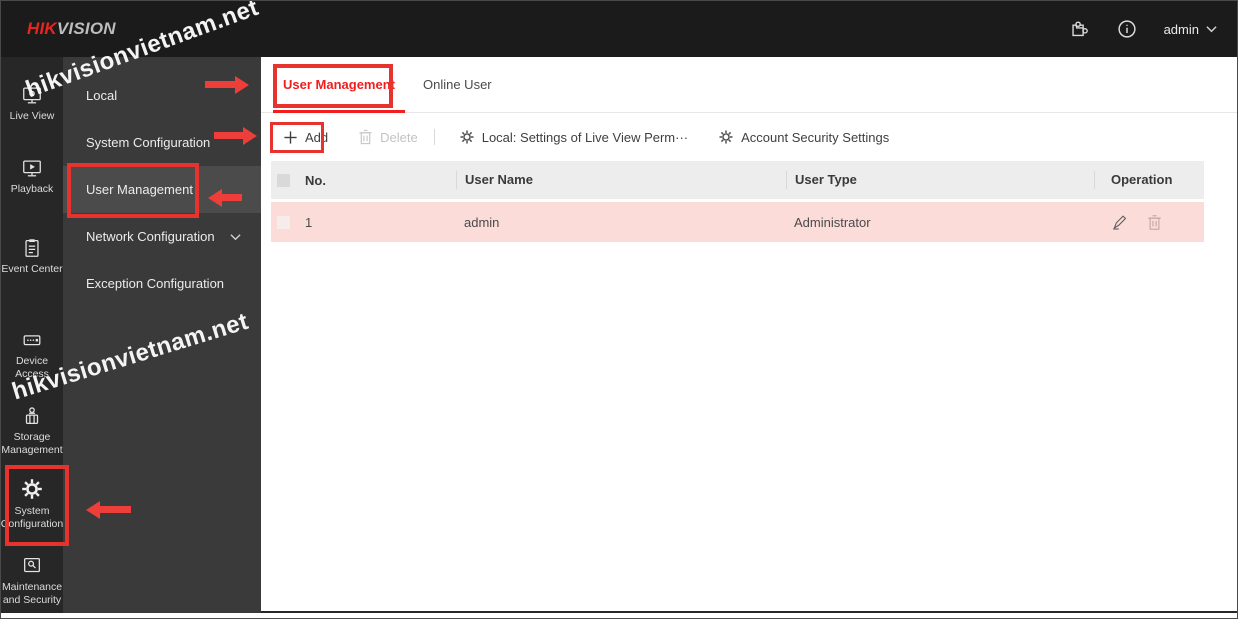 This screenshot has width=1238, height=619. What do you see at coordinates (940, 180) in the screenshot?
I see `header-user-type: User Type` at bounding box center [940, 180].